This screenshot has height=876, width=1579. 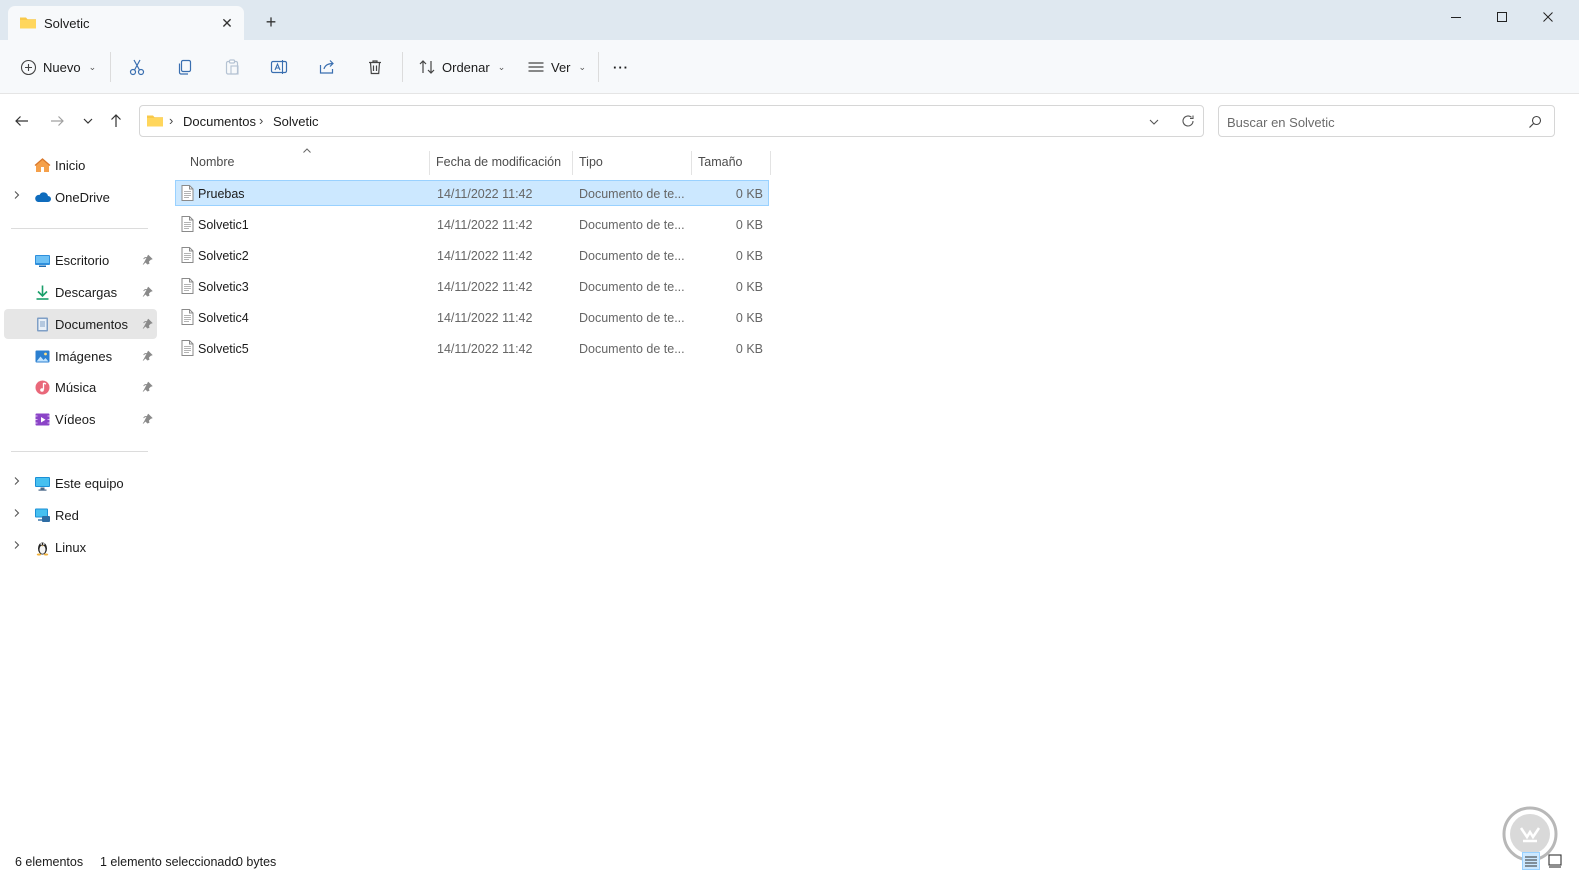 What do you see at coordinates (80, 292) in the screenshot?
I see `sidebar-item-descargas: Descargas` at bounding box center [80, 292].